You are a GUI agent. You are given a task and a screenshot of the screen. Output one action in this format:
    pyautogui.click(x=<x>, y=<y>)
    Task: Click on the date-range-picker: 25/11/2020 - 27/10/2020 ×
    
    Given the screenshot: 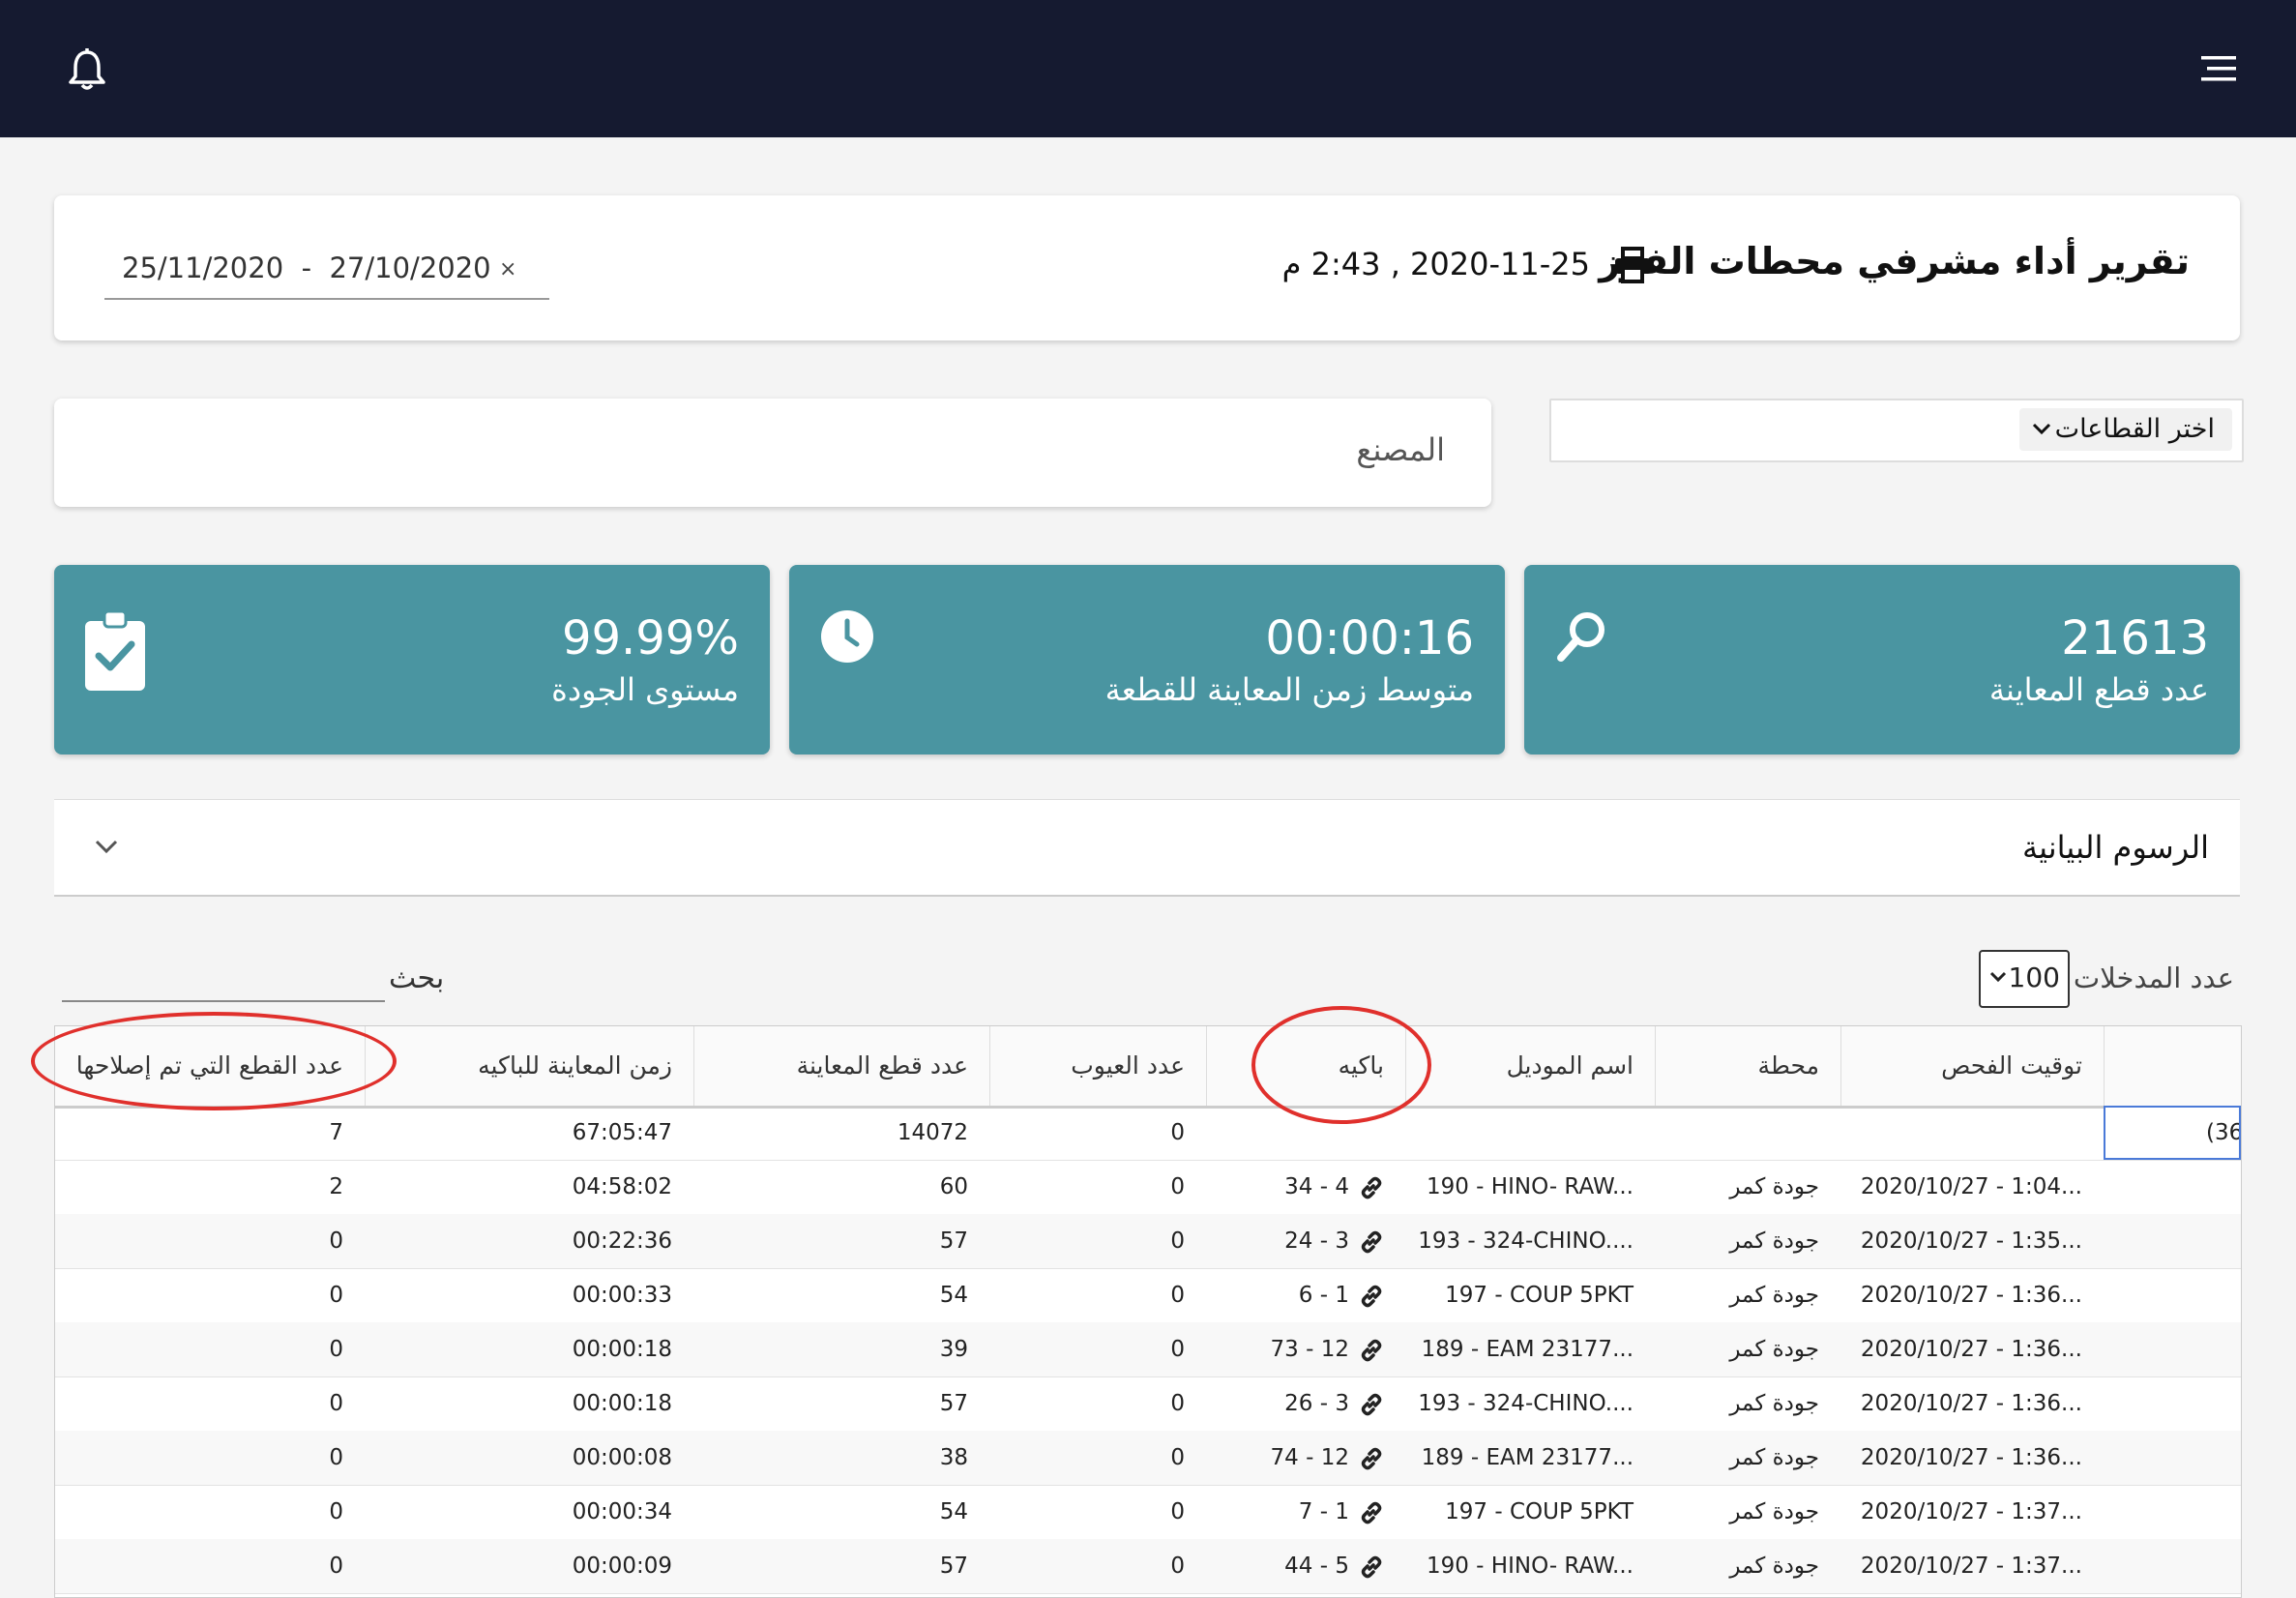 What is the action you would take?
    pyautogui.click(x=326, y=275)
    